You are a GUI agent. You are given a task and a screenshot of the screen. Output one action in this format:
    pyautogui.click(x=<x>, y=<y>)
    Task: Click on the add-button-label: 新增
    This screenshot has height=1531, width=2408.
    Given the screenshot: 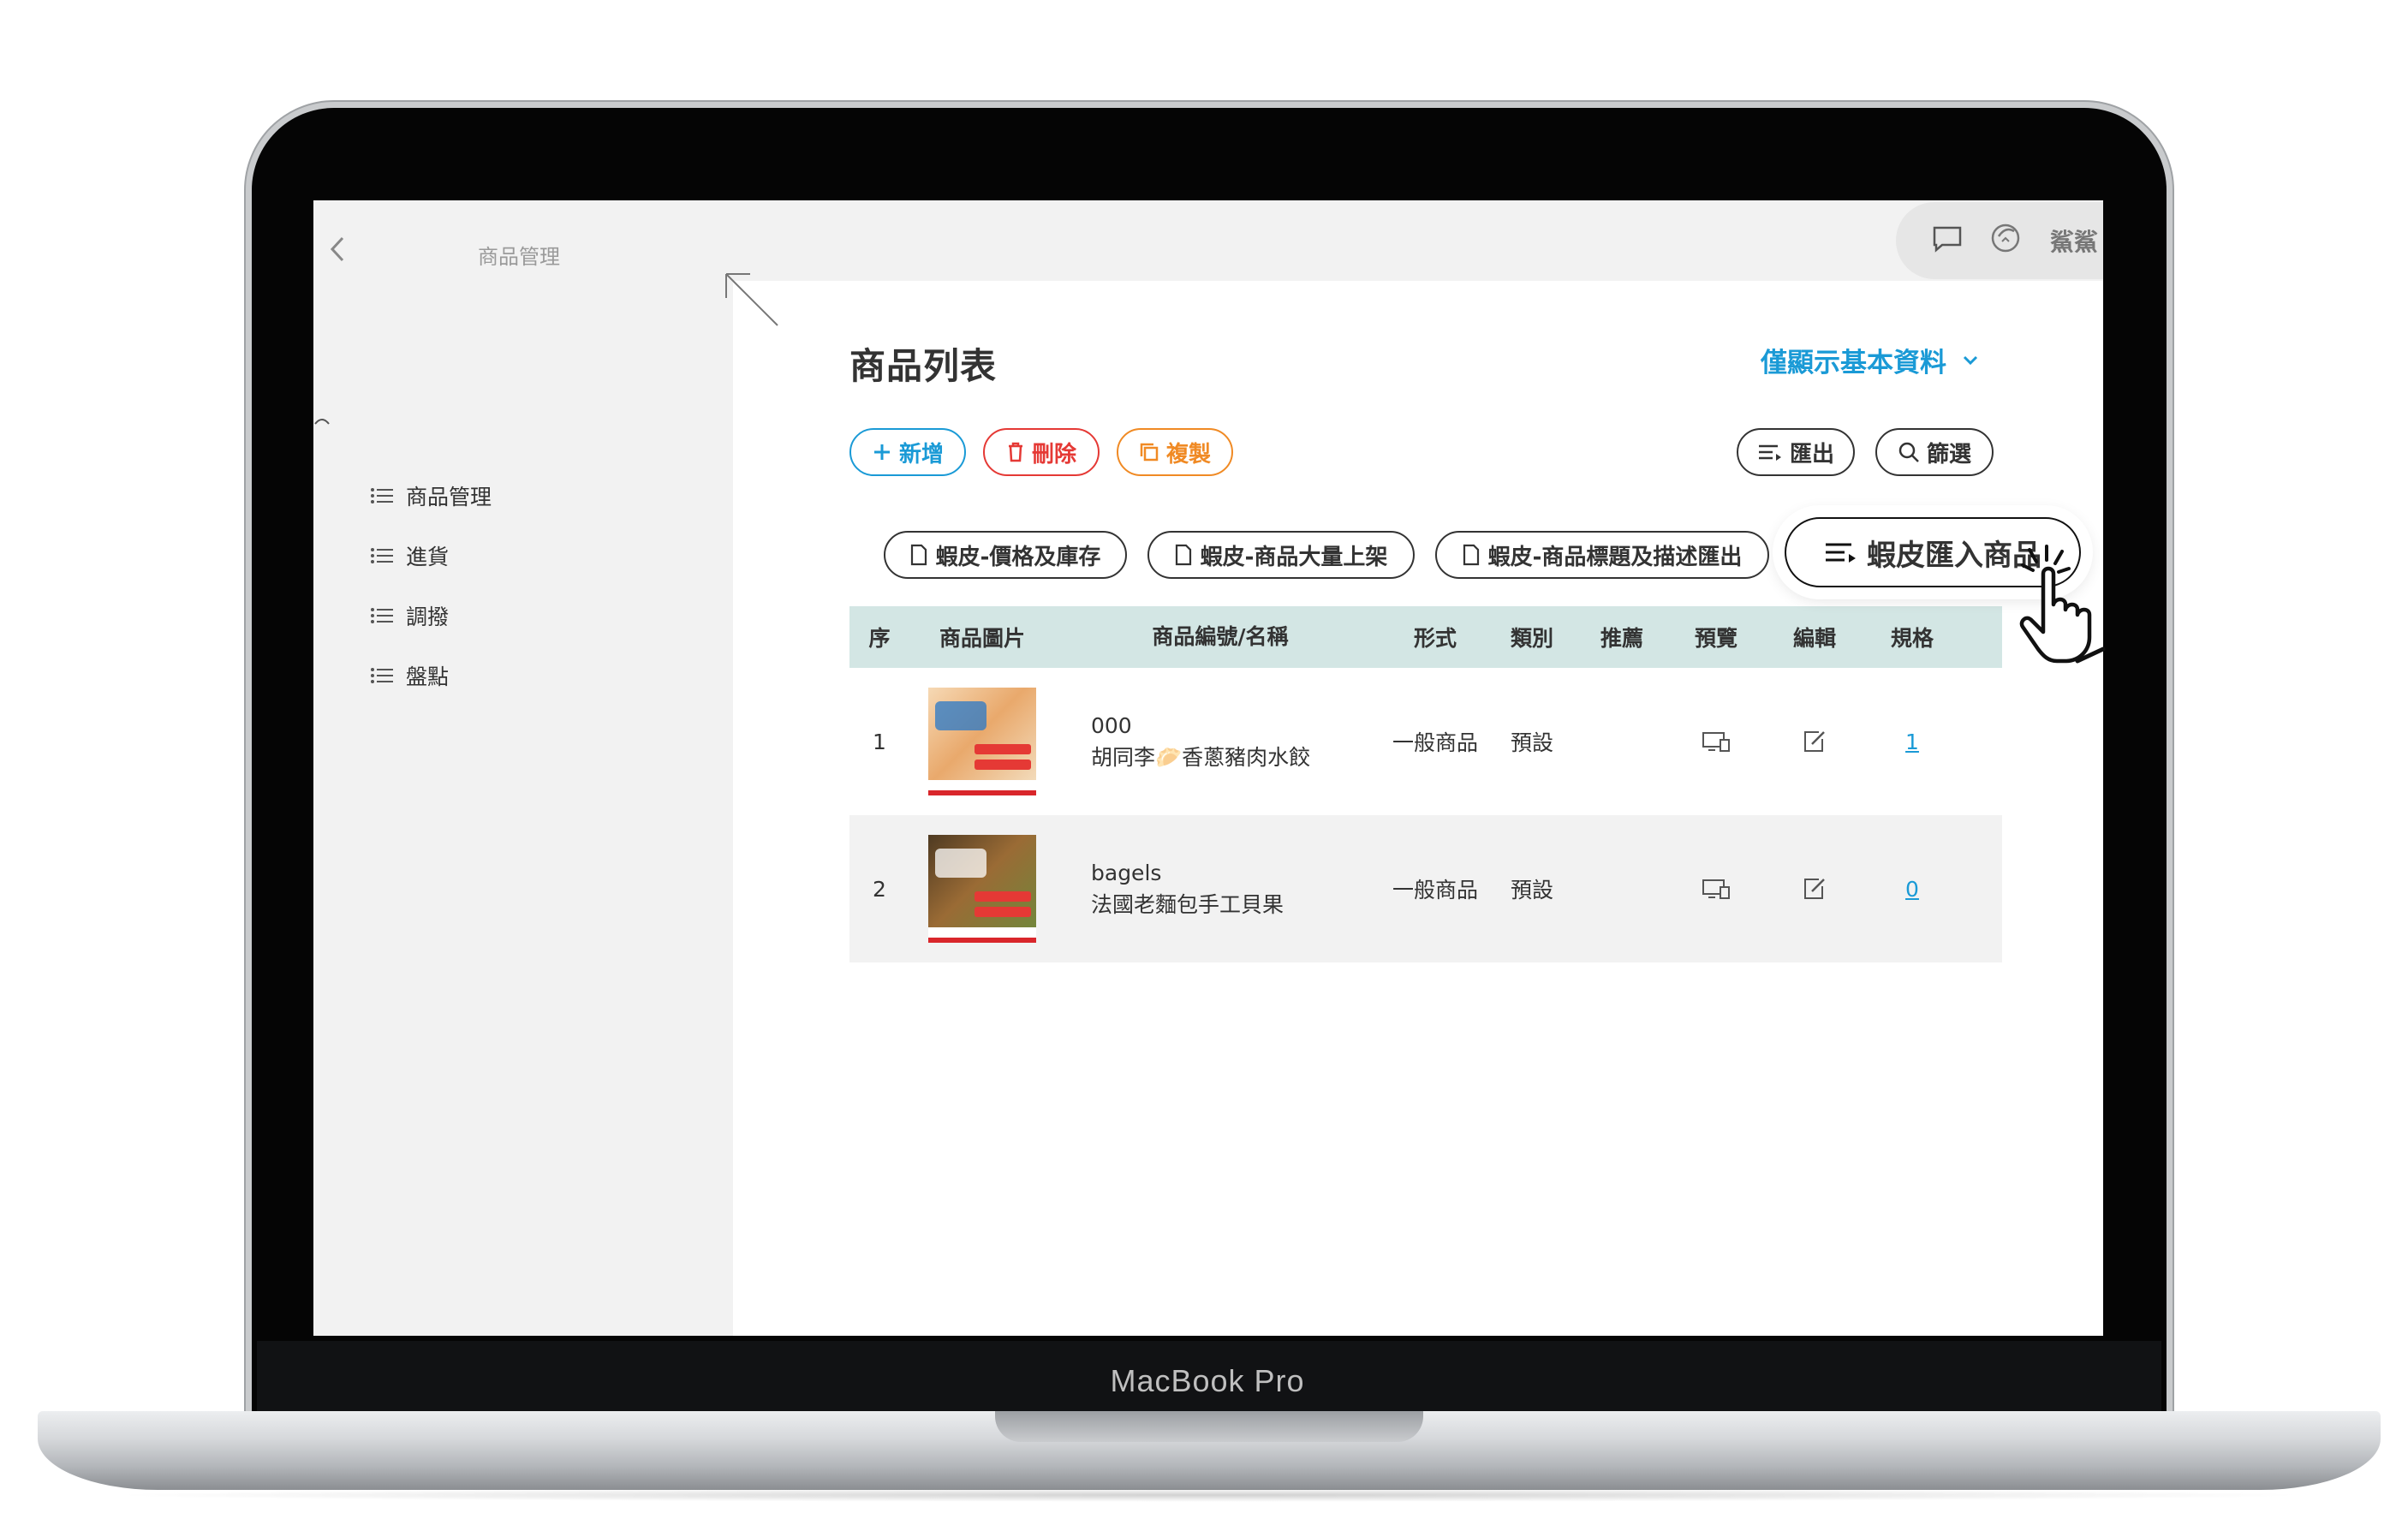 What is the action you would take?
    pyautogui.click(x=921, y=455)
    